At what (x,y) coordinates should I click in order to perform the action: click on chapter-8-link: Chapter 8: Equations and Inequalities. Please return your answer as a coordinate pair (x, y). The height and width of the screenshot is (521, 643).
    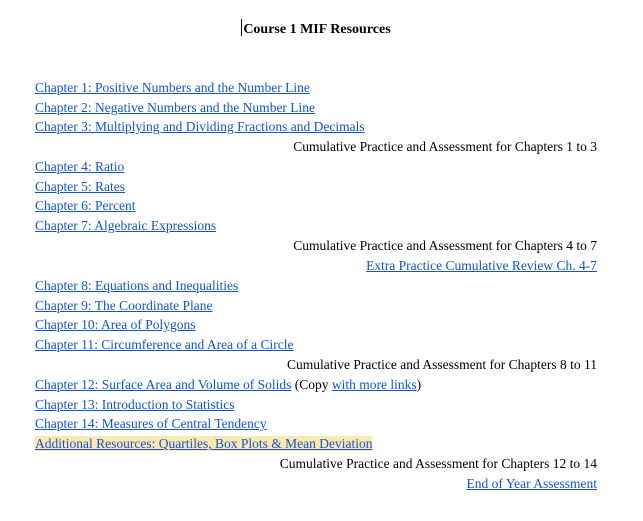
    Looking at the image, I should click on (136, 285).